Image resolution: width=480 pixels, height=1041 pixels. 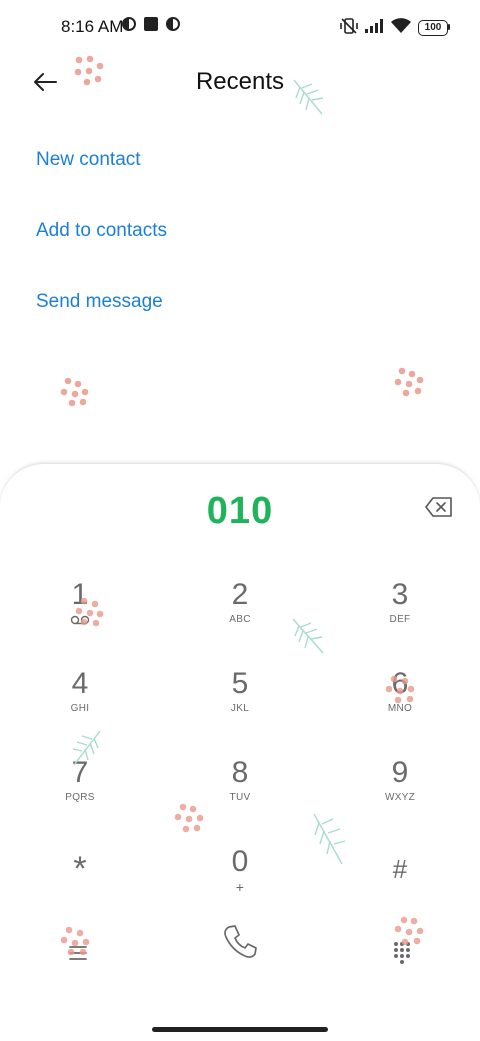 What do you see at coordinates (240, 28) in the screenshot?
I see `status-bar: 8:16 AM 100` at bounding box center [240, 28].